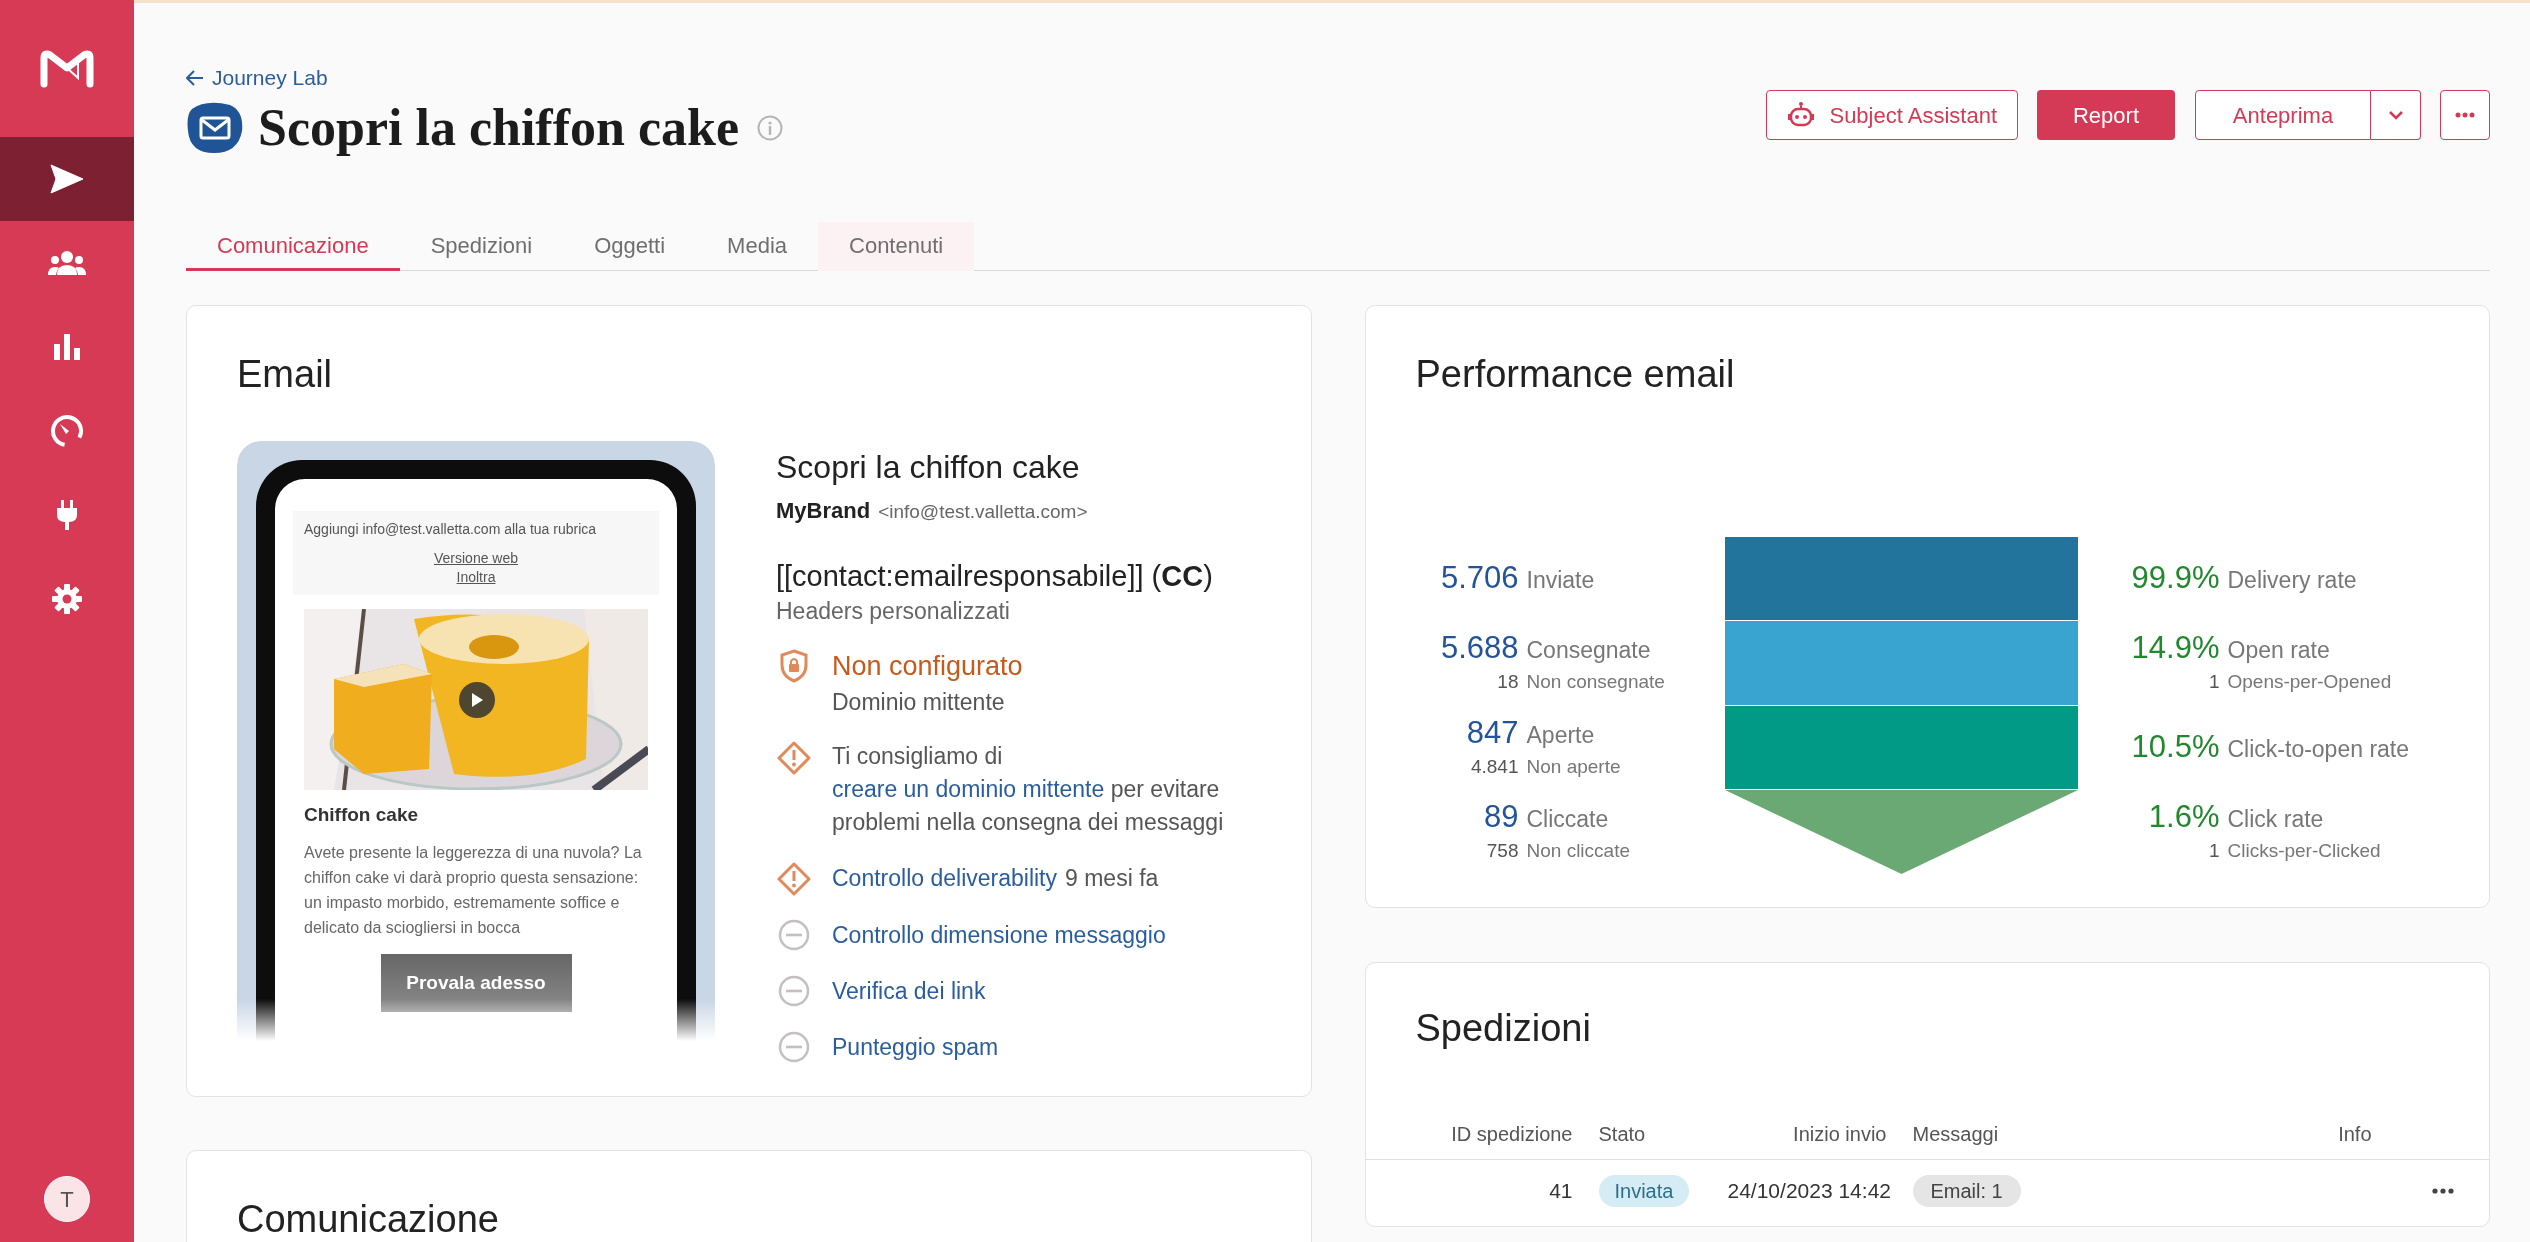 The image size is (2530, 1242). Describe the element at coordinates (1479, 648) in the screenshot. I see `count-value: 5.688` at that location.